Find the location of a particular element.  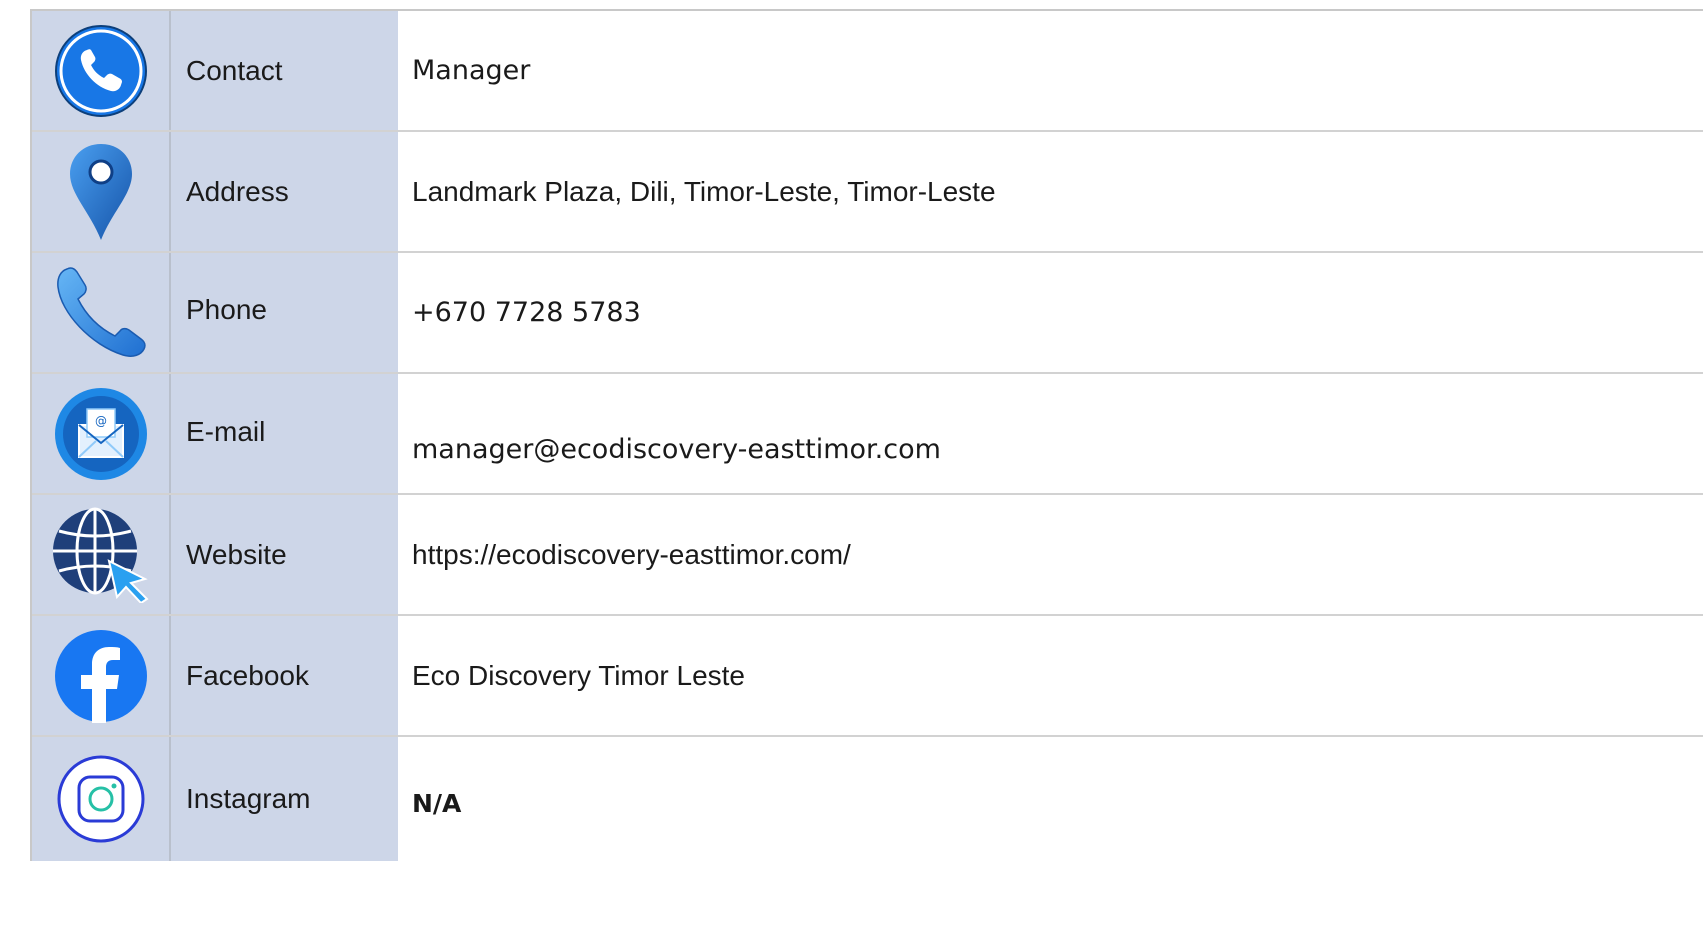

row-value: +670 7728 5783 is located at coordinates (1050, 312).